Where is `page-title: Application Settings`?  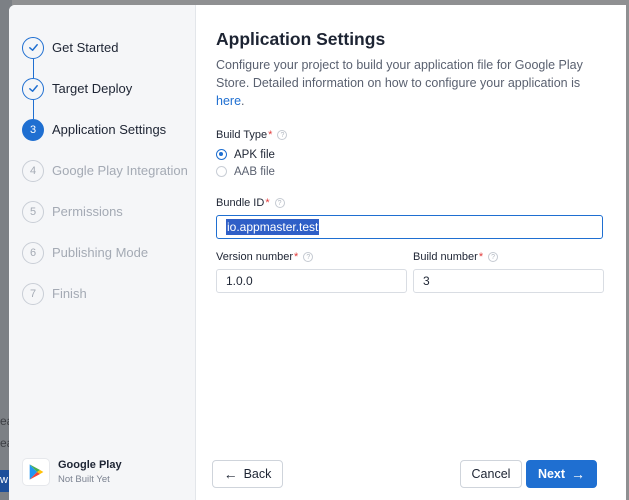 page-title: Application Settings is located at coordinates (301, 39).